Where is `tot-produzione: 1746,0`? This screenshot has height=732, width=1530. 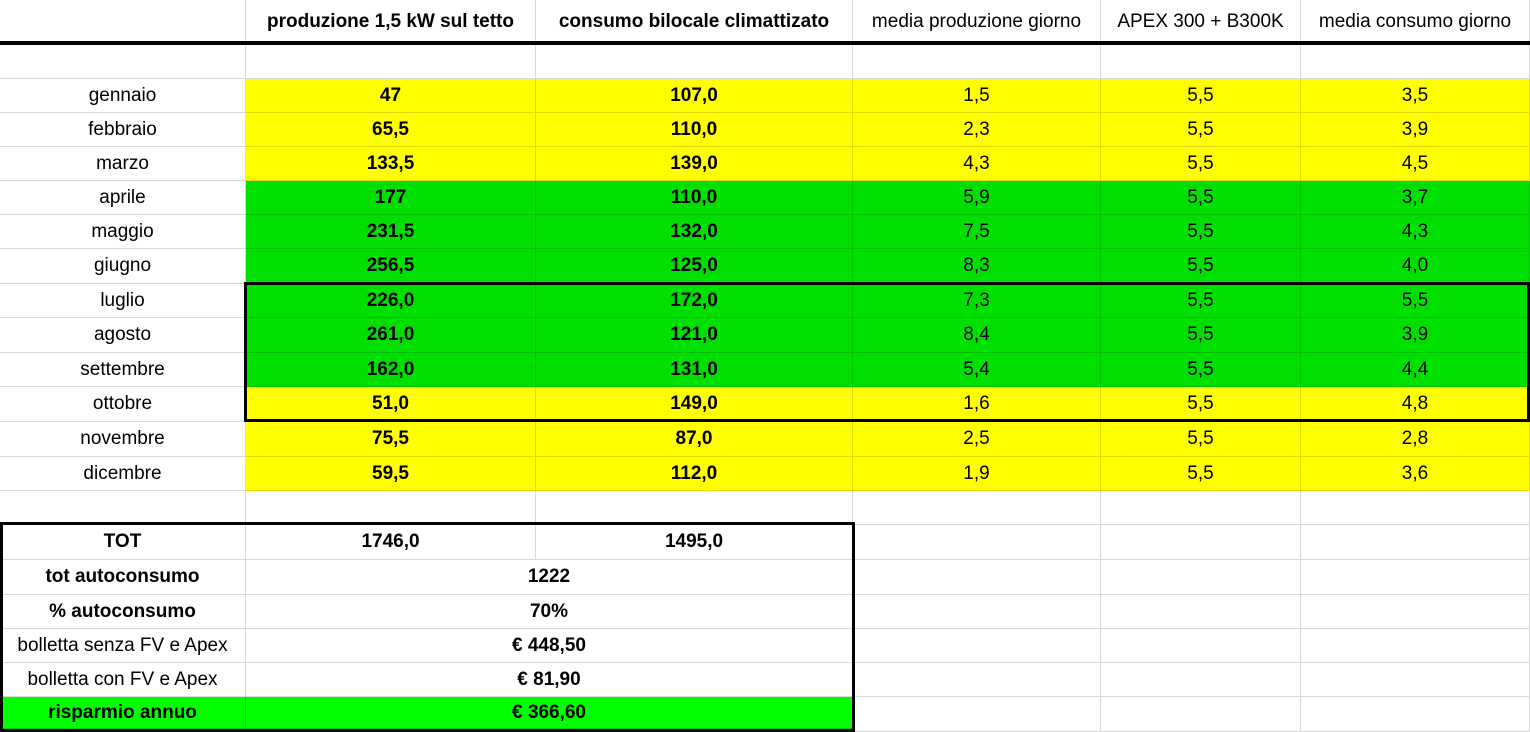
tot-produzione: 1746,0 is located at coordinates (391, 542).